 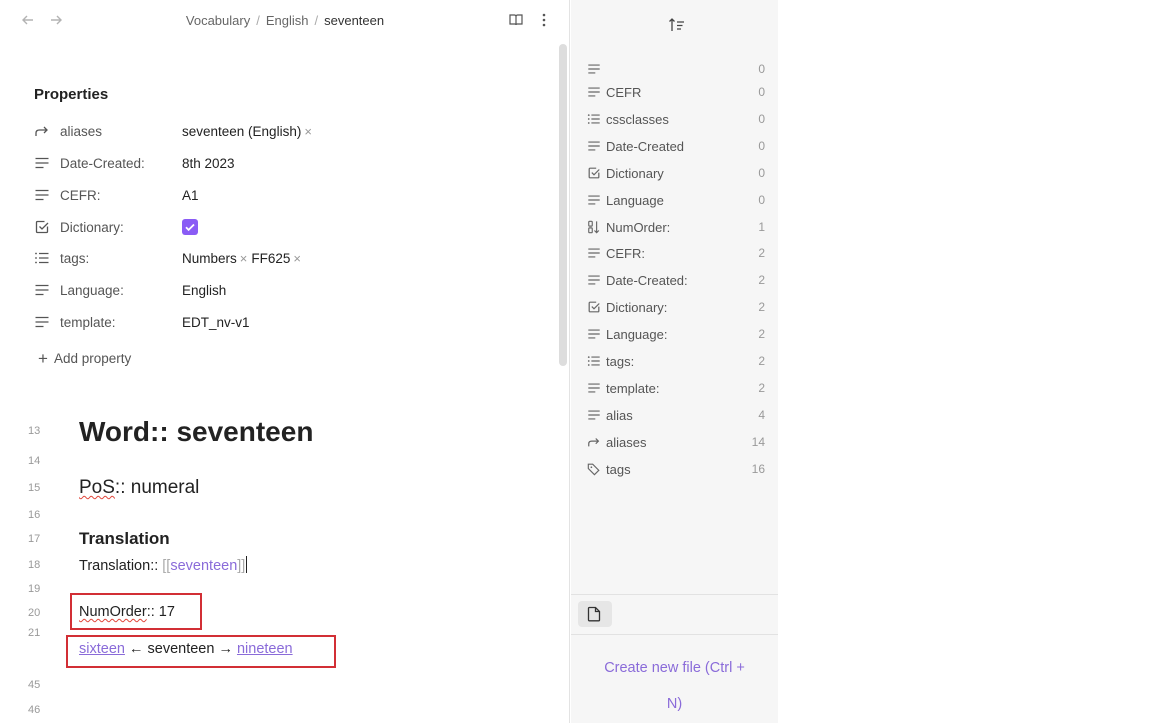 What do you see at coordinates (203, 566) in the screenshot?
I see `translation-link: seventeen` at bounding box center [203, 566].